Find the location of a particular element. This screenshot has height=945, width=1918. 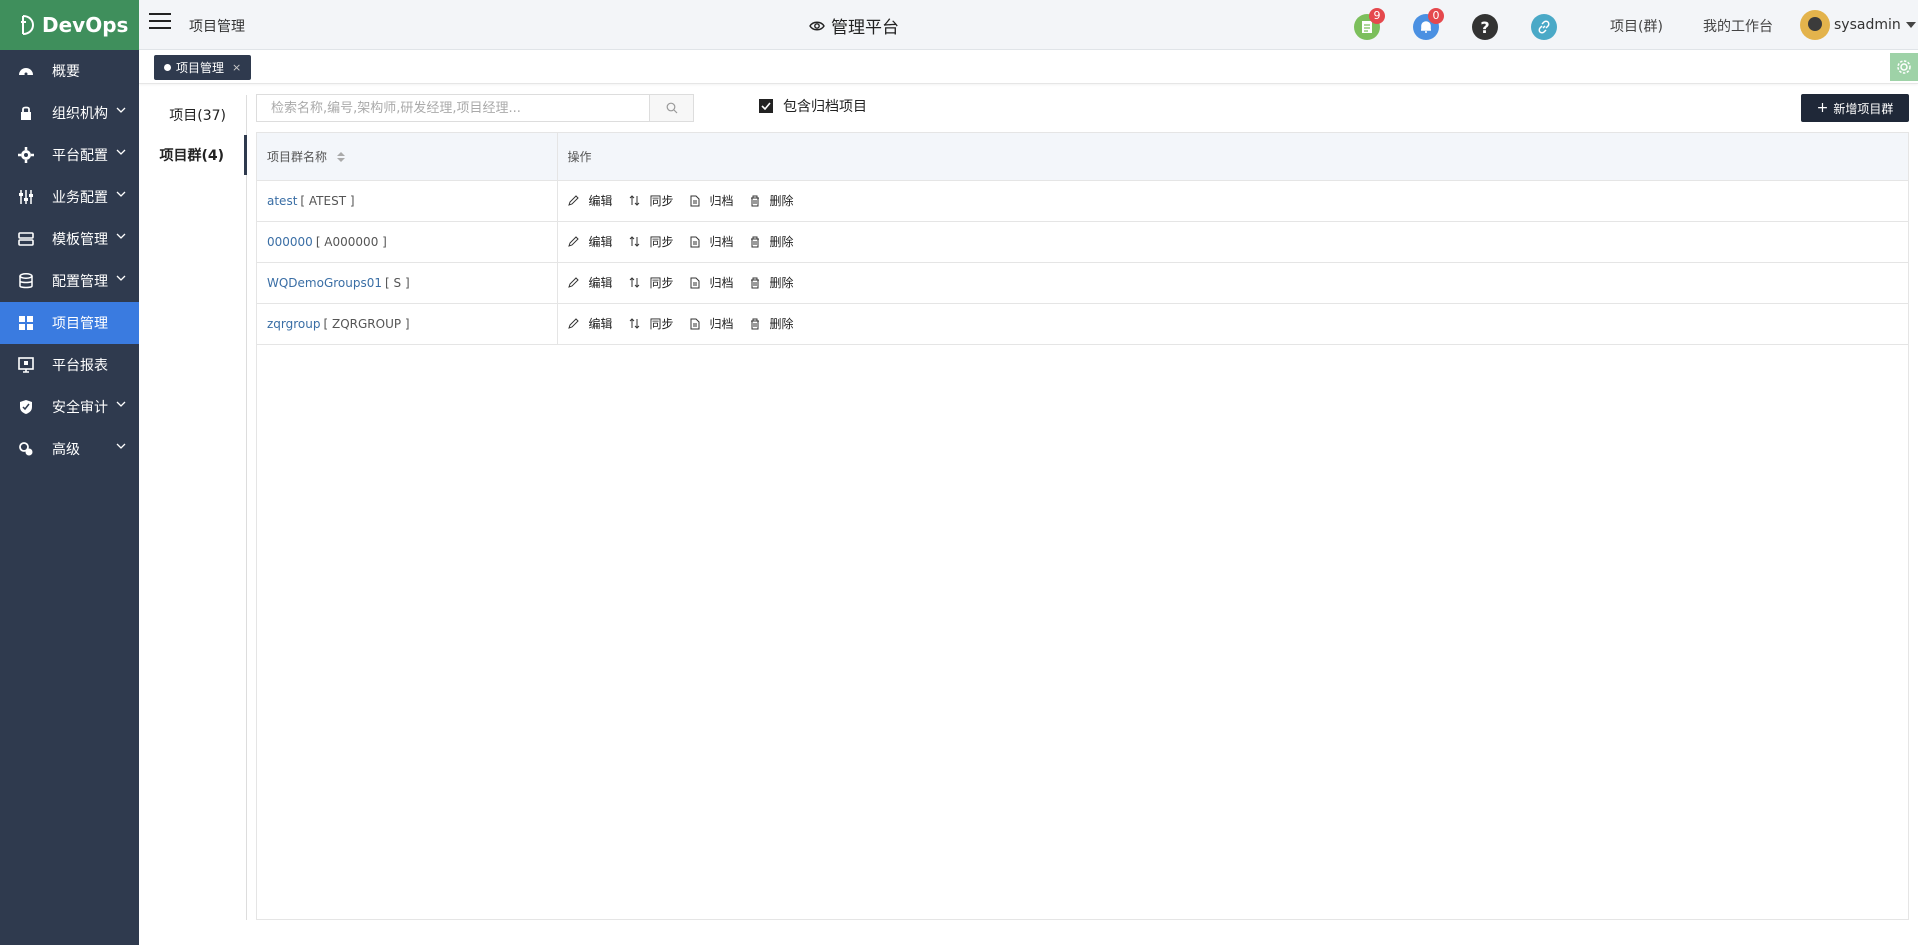

brand-logo: DevOps is located at coordinates (69, 25).